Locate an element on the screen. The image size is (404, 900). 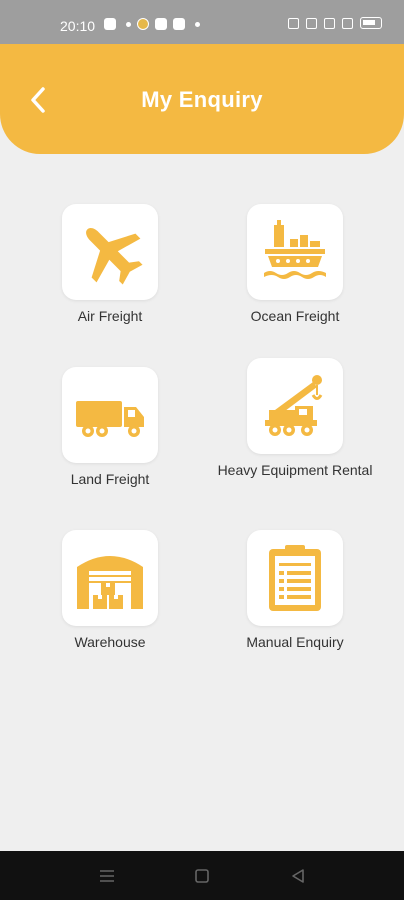
tile-air-freight: Air Freight is located at coordinates (110, 264).